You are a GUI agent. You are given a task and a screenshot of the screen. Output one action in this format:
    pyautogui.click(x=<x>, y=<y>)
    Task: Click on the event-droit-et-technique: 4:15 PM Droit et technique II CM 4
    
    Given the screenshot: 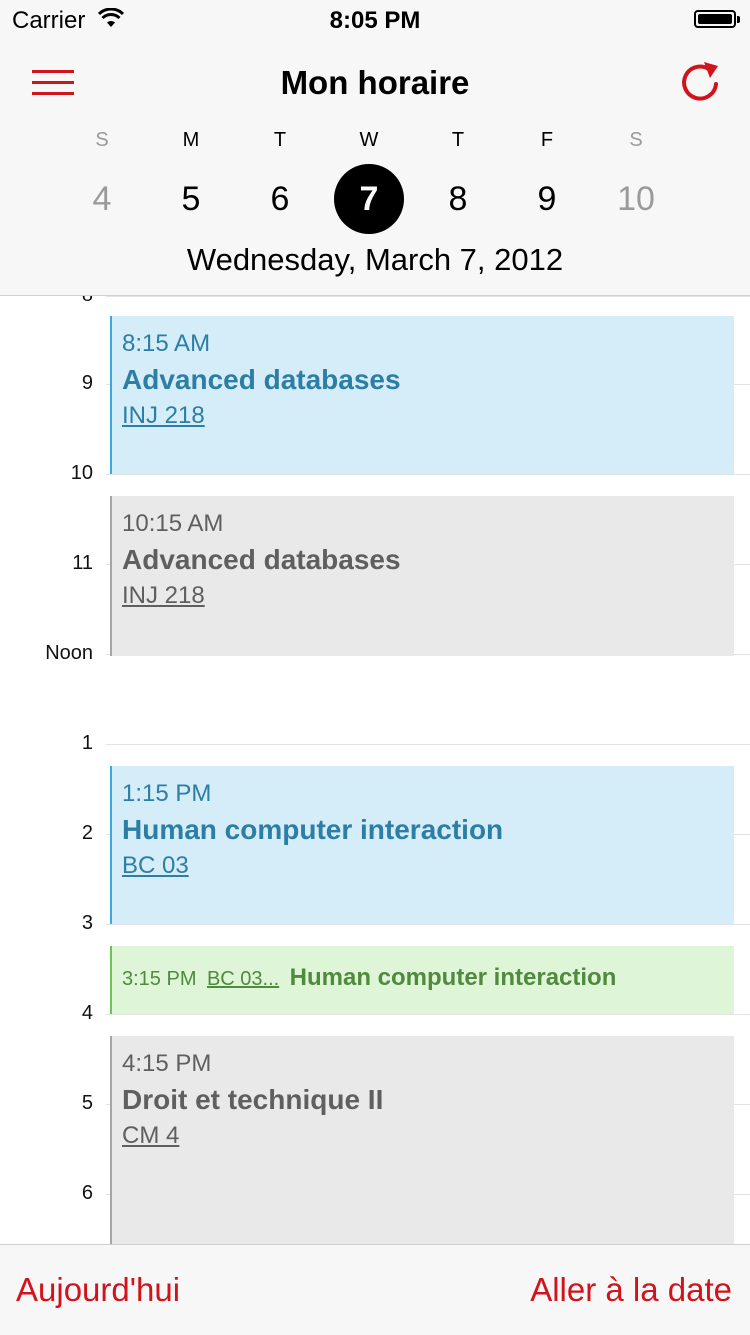 What is the action you would take?
    pyautogui.click(x=422, y=1140)
    